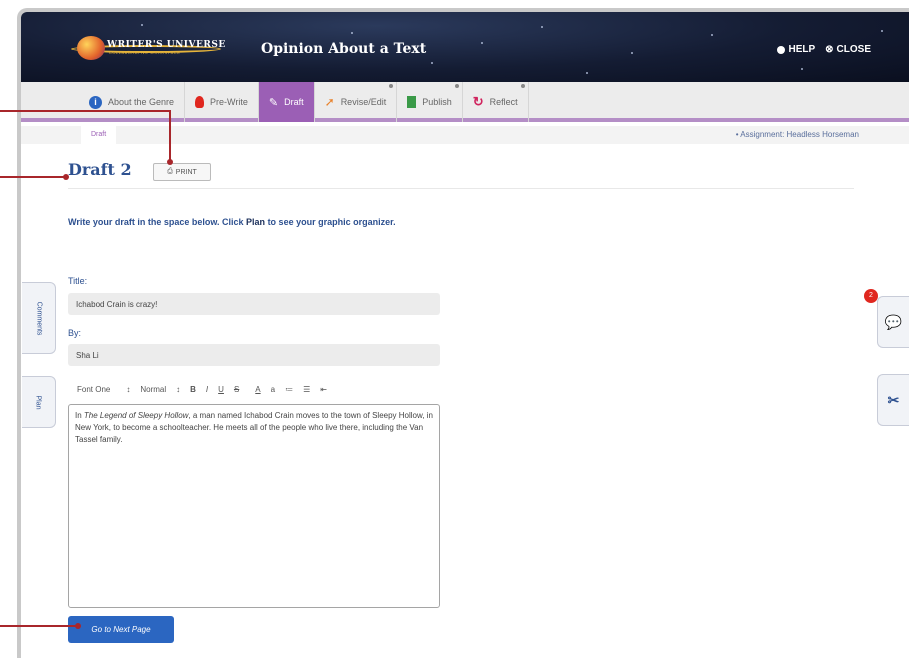 The height and width of the screenshot is (658, 909). I want to click on strike-button: S, so click(236, 389).